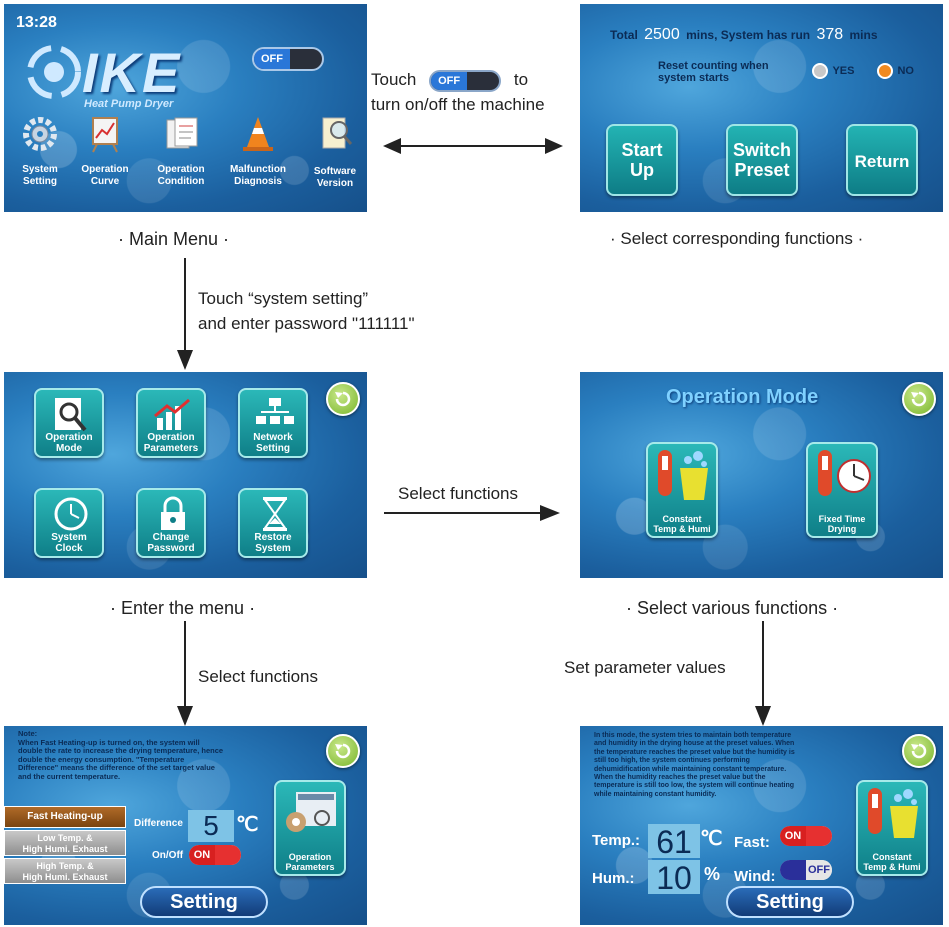 Image resolution: width=949 pixels, height=927 pixels. What do you see at coordinates (258, 676) in the screenshot?
I see `select-functions-label-2: Select functions` at bounding box center [258, 676].